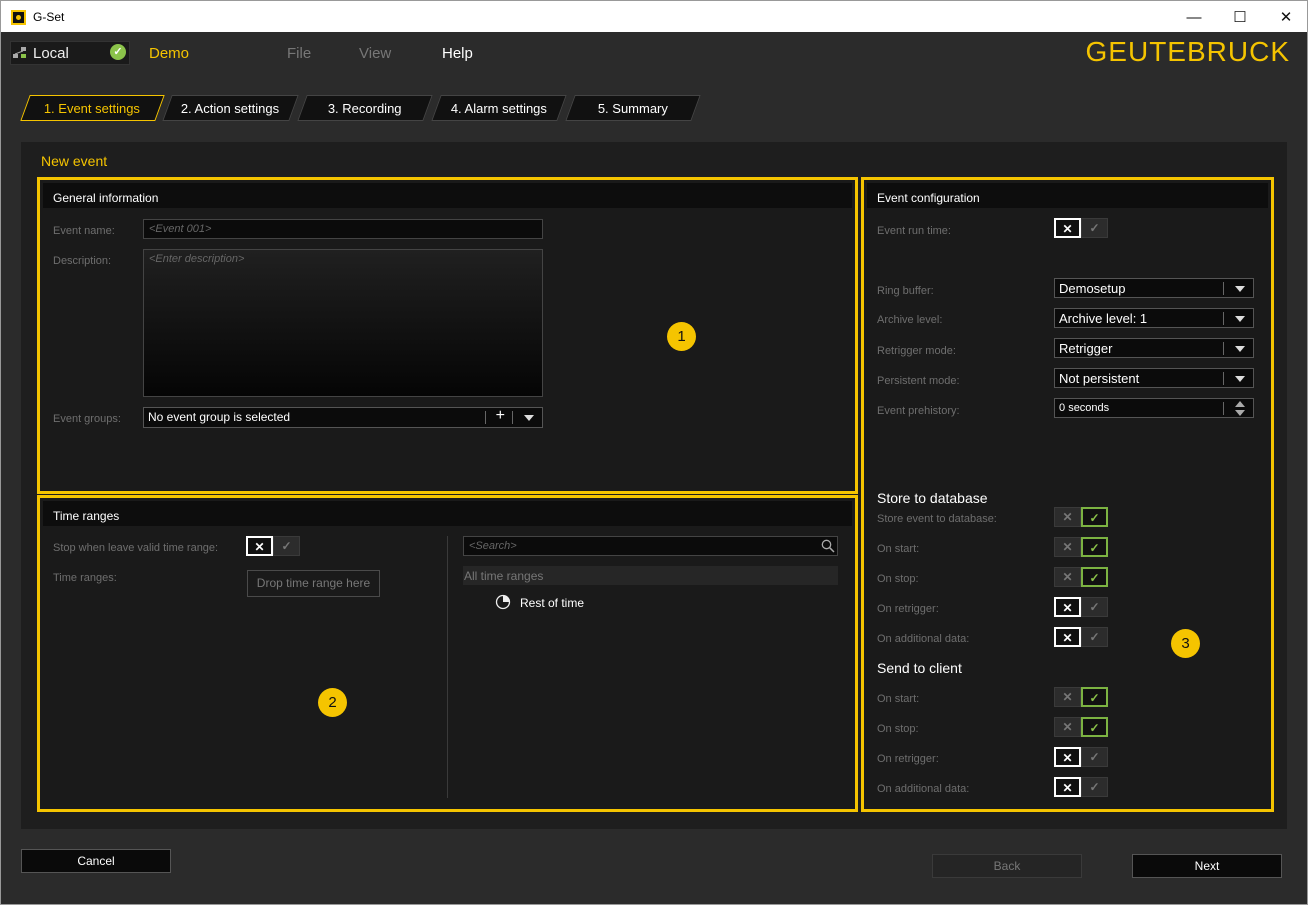 The height and width of the screenshot is (905, 1308). I want to click on store-db-label: On retrigger:, so click(908, 609).